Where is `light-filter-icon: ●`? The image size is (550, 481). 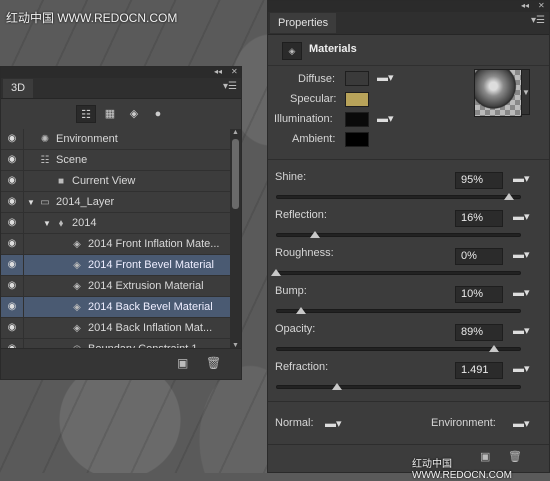
light-filter-icon: ● is located at coordinates (158, 114).